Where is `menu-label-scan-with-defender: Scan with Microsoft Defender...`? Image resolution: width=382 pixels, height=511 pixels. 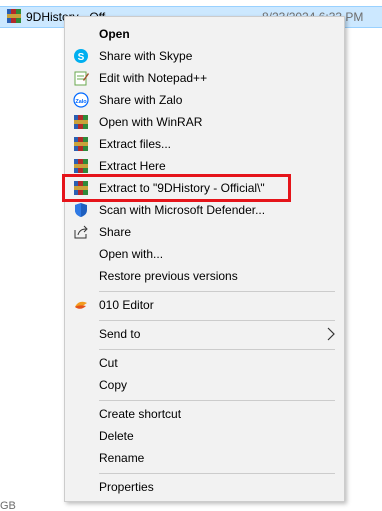
menu-label-scan-with-defender: Scan with Microsoft Defender... is located at coordinates (182, 210).